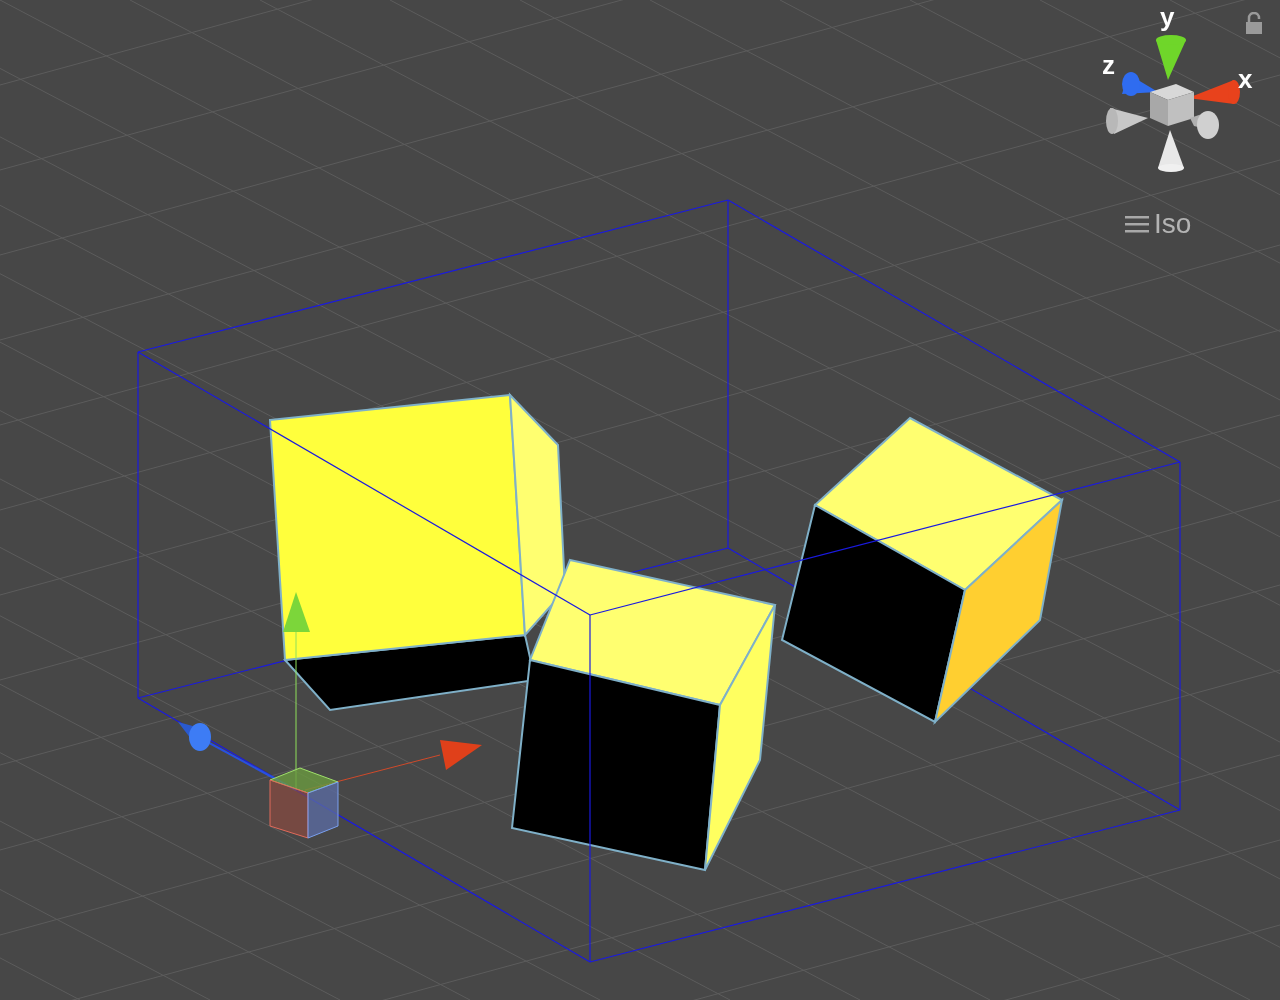 Image resolution: width=1280 pixels, height=1000 pixels. I want to click on axis-label: z, so click(1108, 65).